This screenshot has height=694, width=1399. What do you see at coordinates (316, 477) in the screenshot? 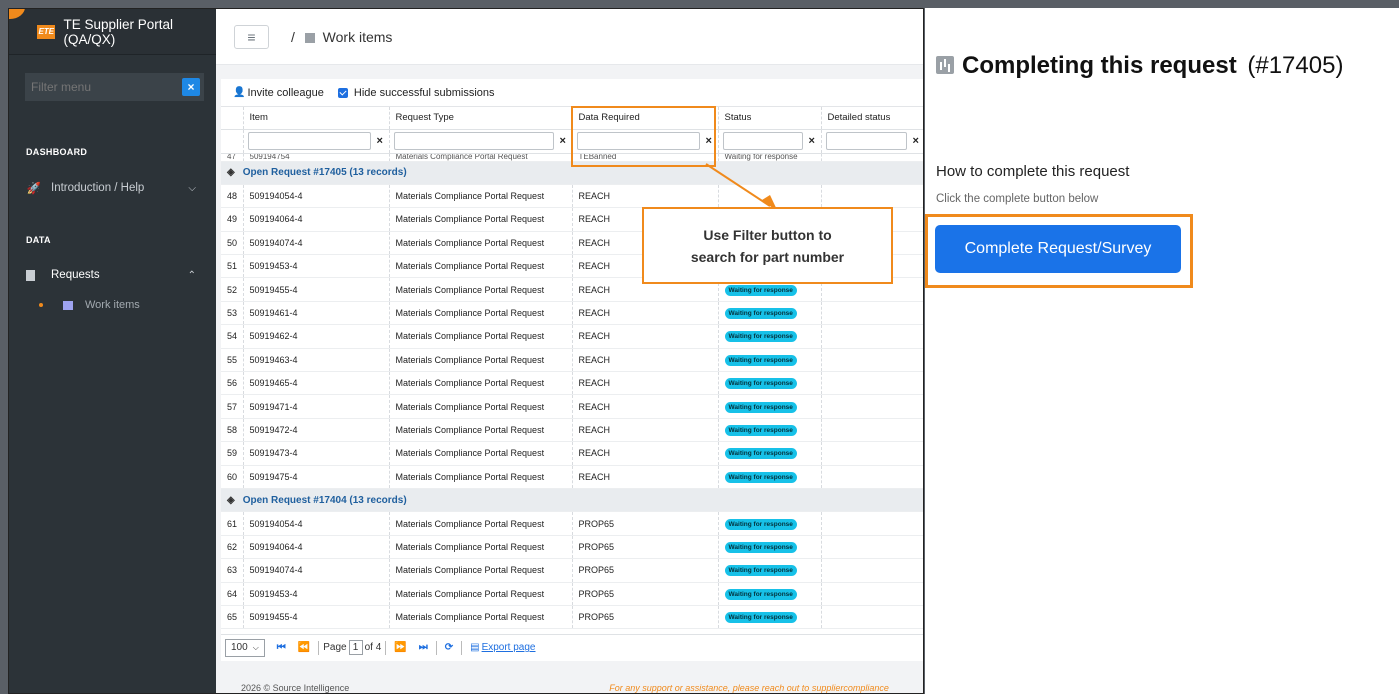
I see `cell-item: 50919475-4` at bounding box center [316, 477].